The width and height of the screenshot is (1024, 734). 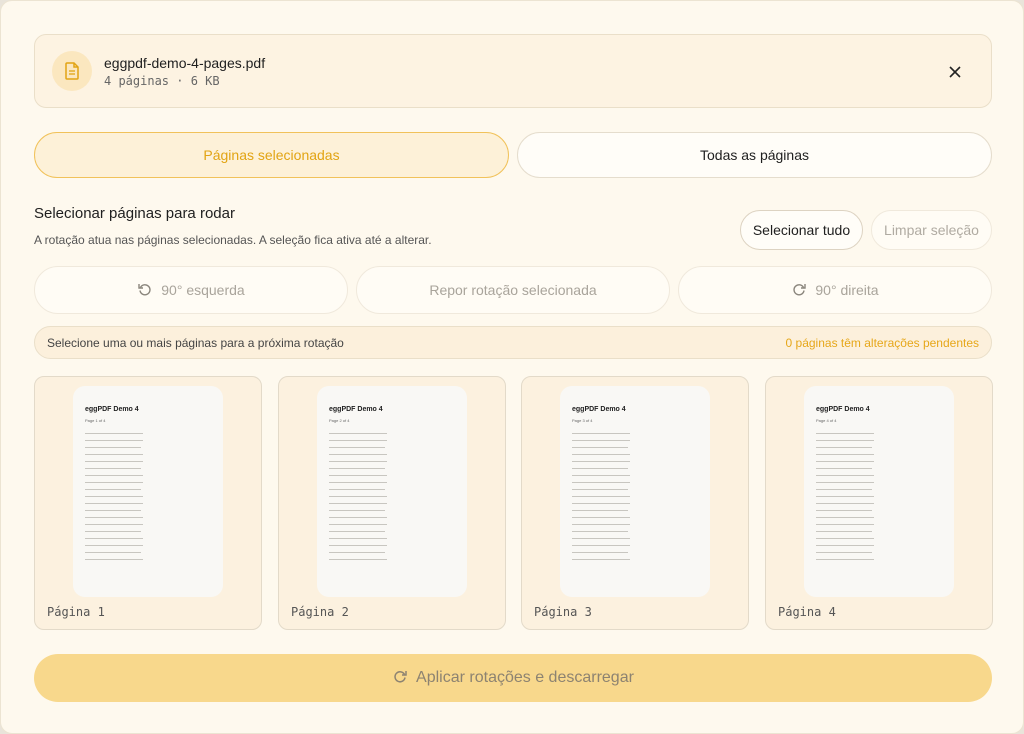 I want to click on section-title: Selecionar páginas para rodar, so click(x=134, y=213).